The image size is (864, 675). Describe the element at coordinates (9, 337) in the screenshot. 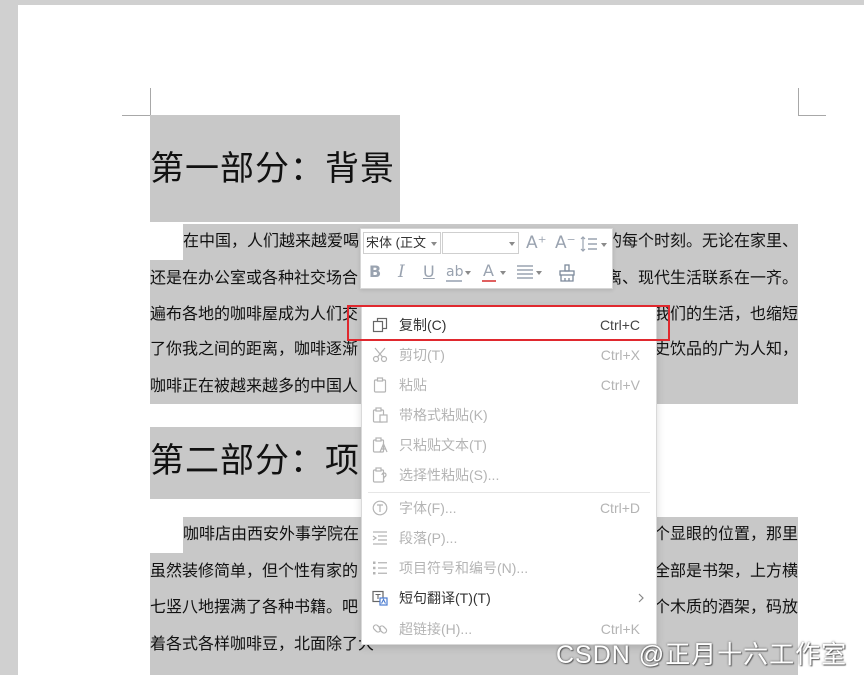

I see `page-gutter-left` at that location.